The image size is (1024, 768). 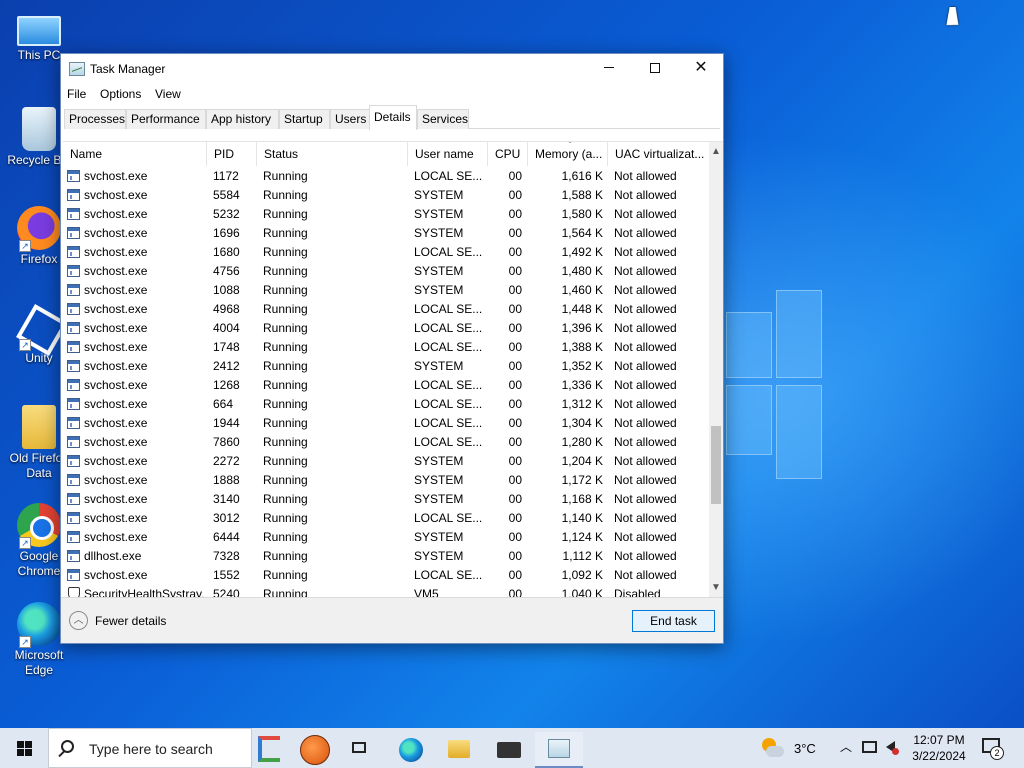 What do you see at coordinates (135, 154) in the screenshot?
I see `column-header-name: Name` at bounding box center [135, 154].